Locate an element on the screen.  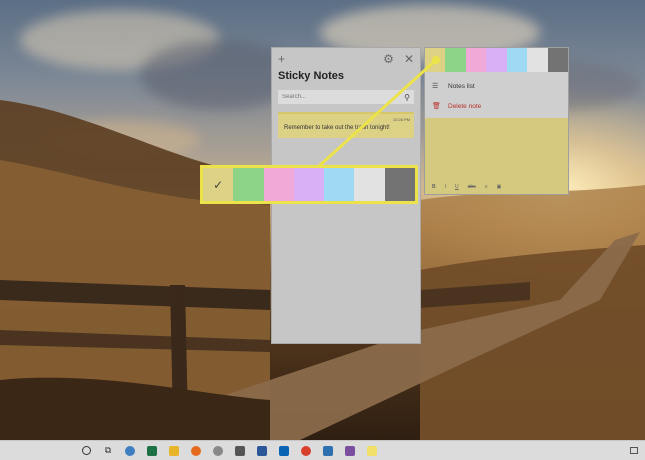
callout-swatch-purple is located at coordinates (309, 184).